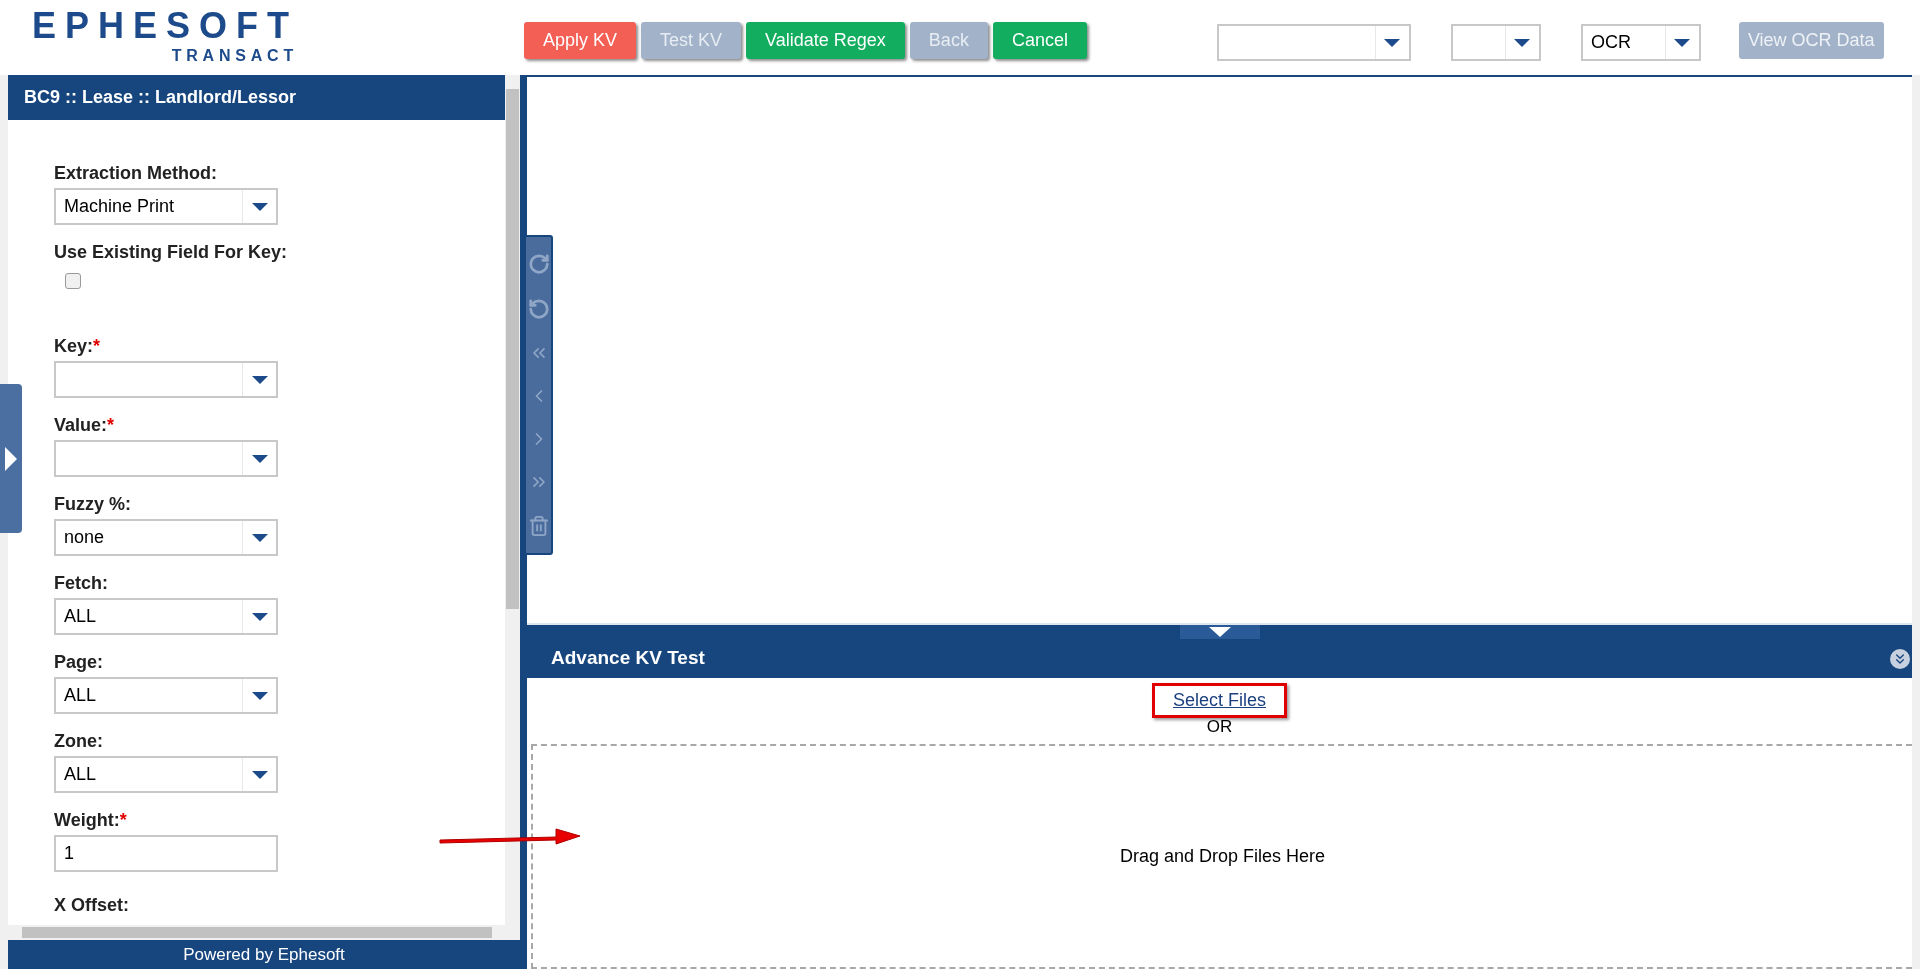  I want to click on field-label: Extraction Method:, so click(136, 173).